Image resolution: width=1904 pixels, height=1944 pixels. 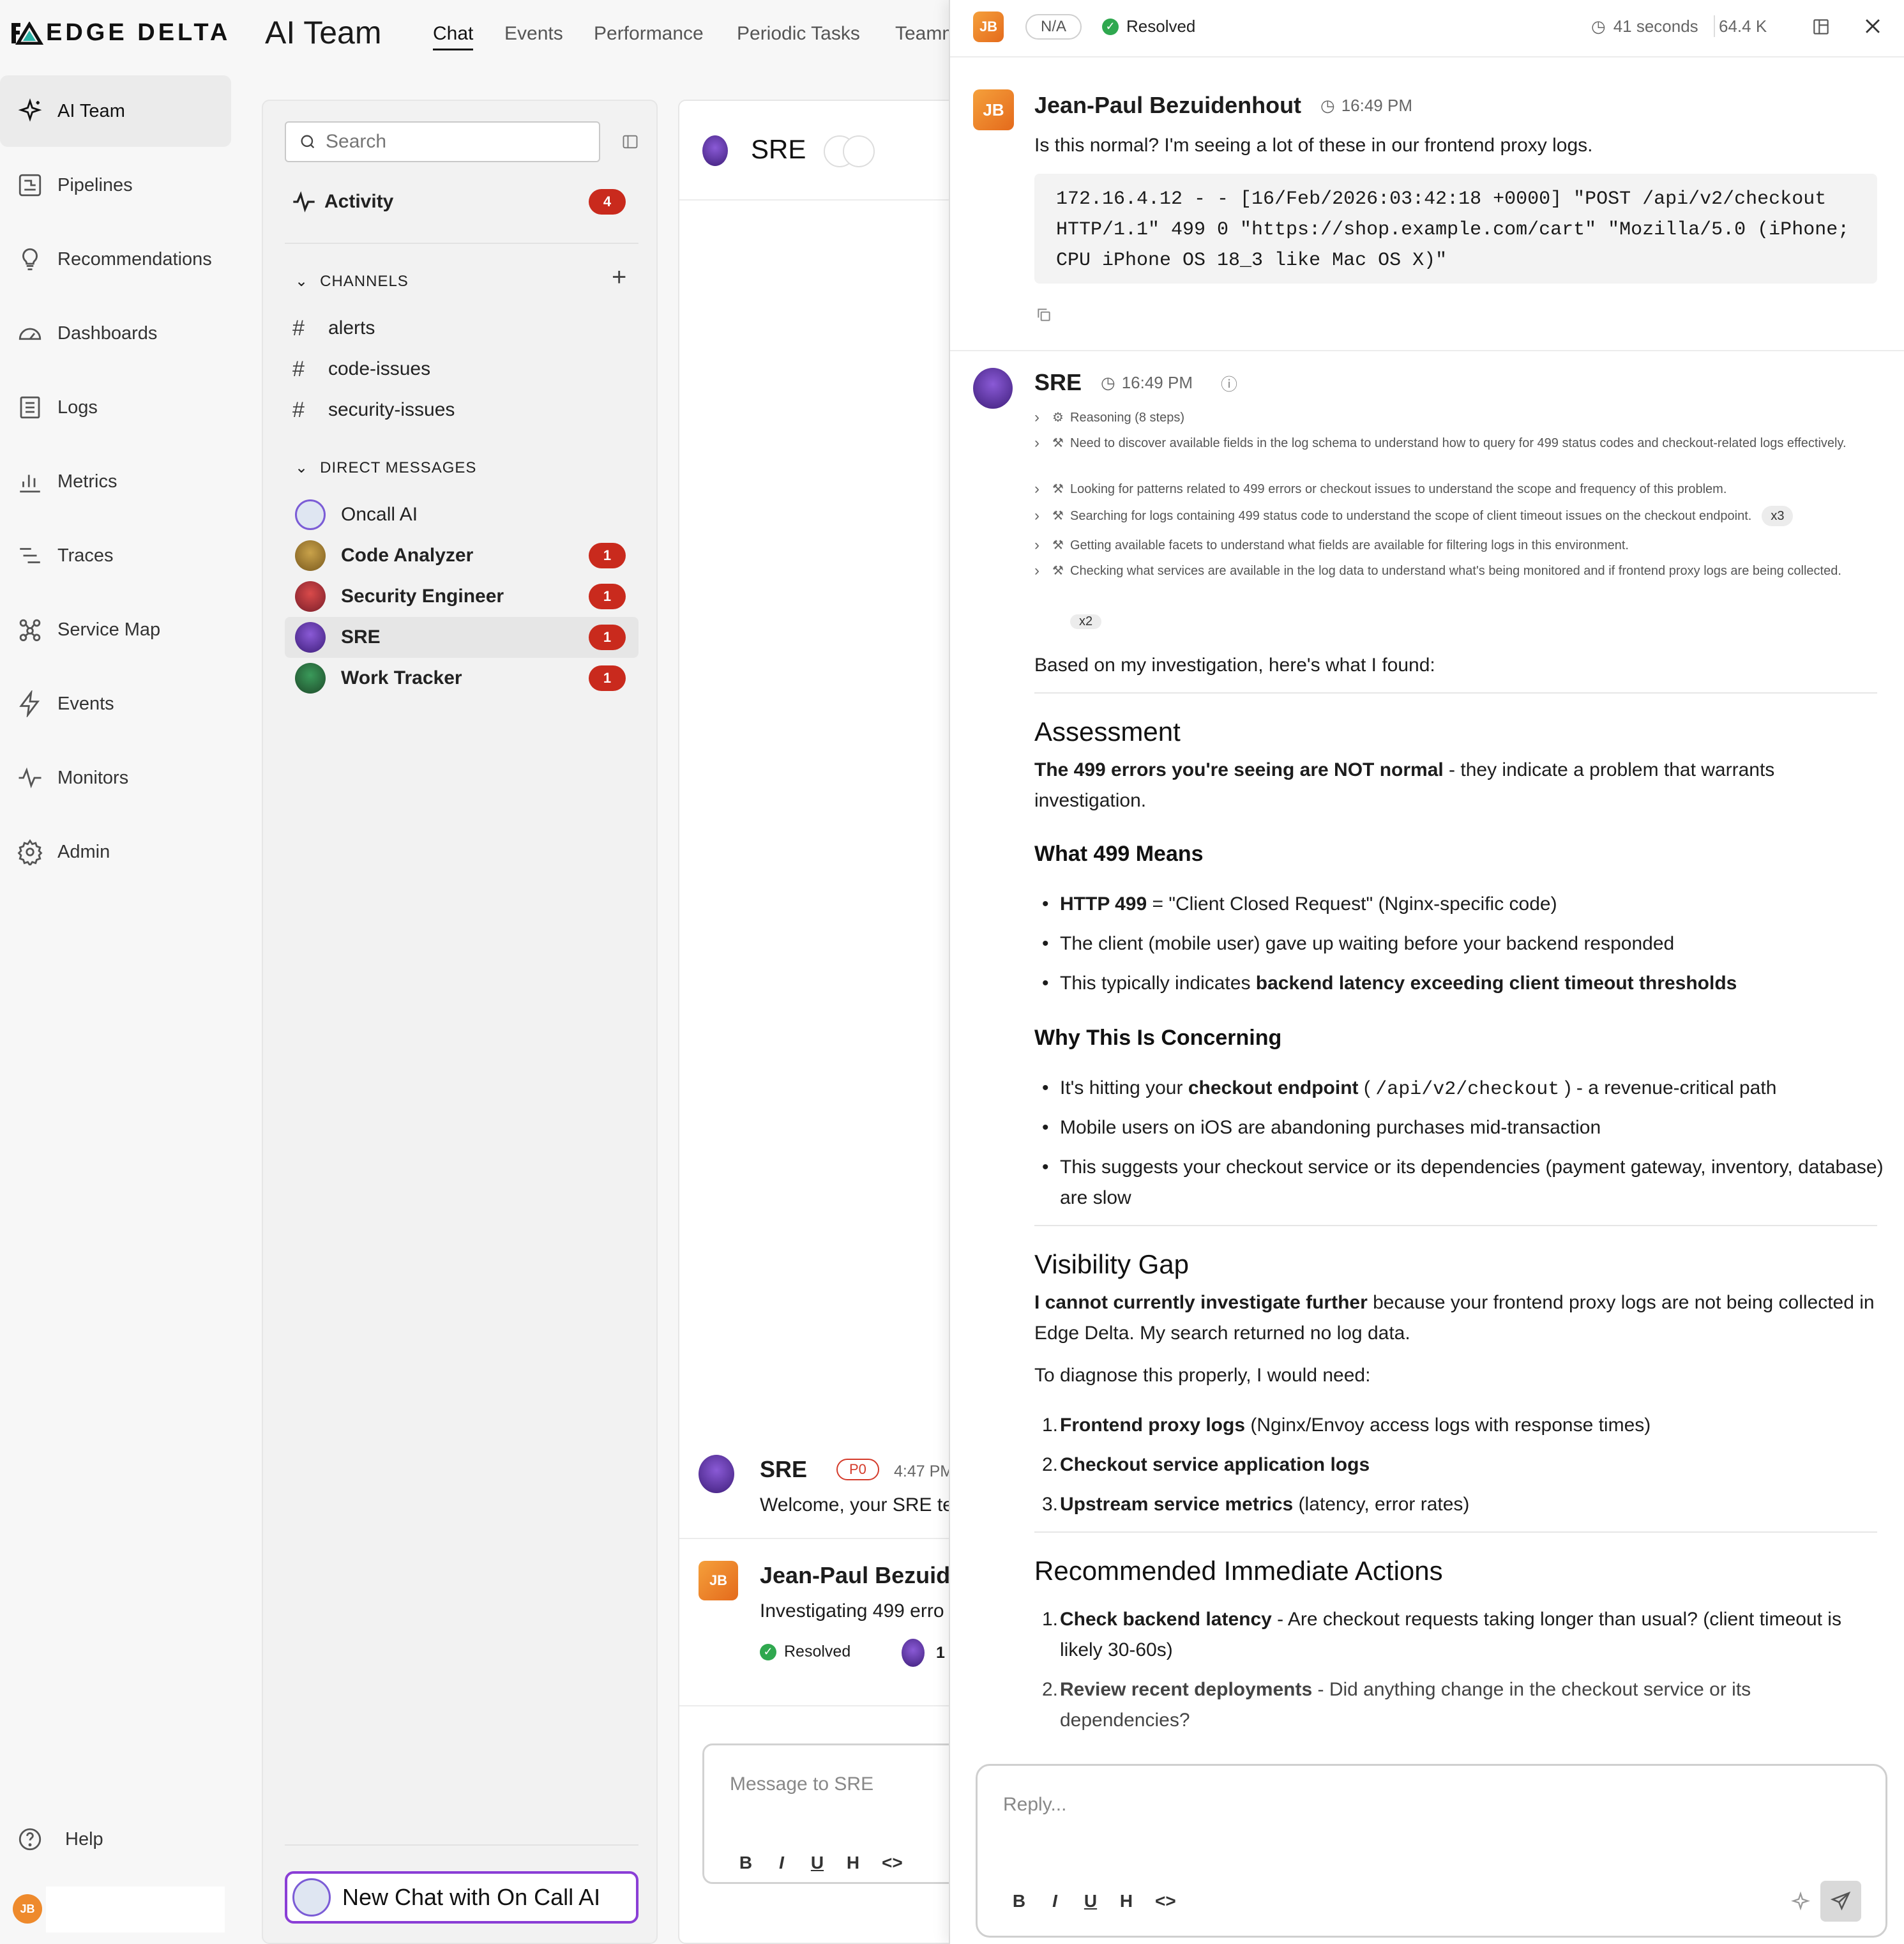 What do you see at coordinates (830, 1813) in the screenshot?
I see `message-composer: Message to SRE B I U H <>` at bounding box center [830, 1813].